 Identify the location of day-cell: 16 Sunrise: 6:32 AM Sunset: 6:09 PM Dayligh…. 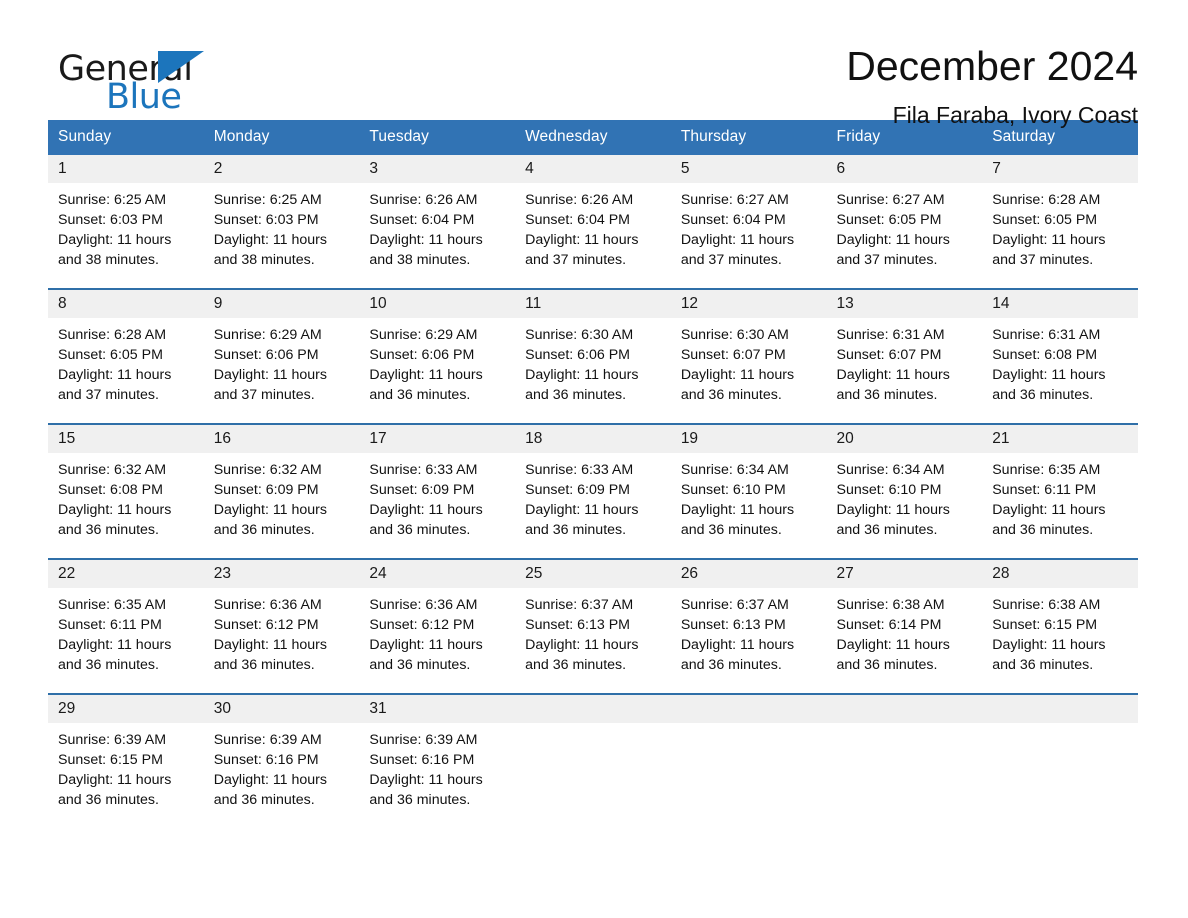
(281, 491).